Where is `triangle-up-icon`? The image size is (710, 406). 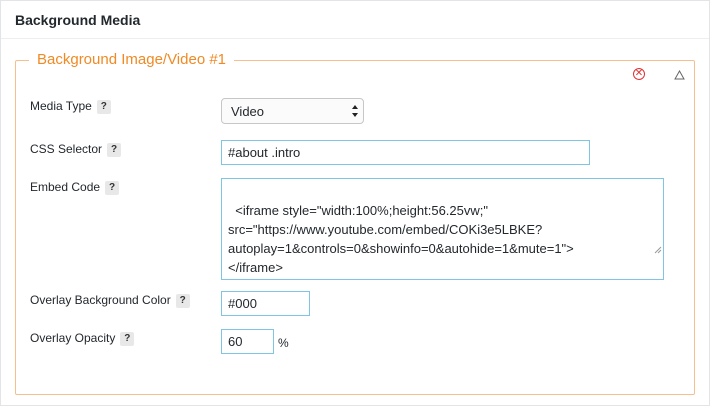
triangle-up-icon is located at coordinates (679, 76).